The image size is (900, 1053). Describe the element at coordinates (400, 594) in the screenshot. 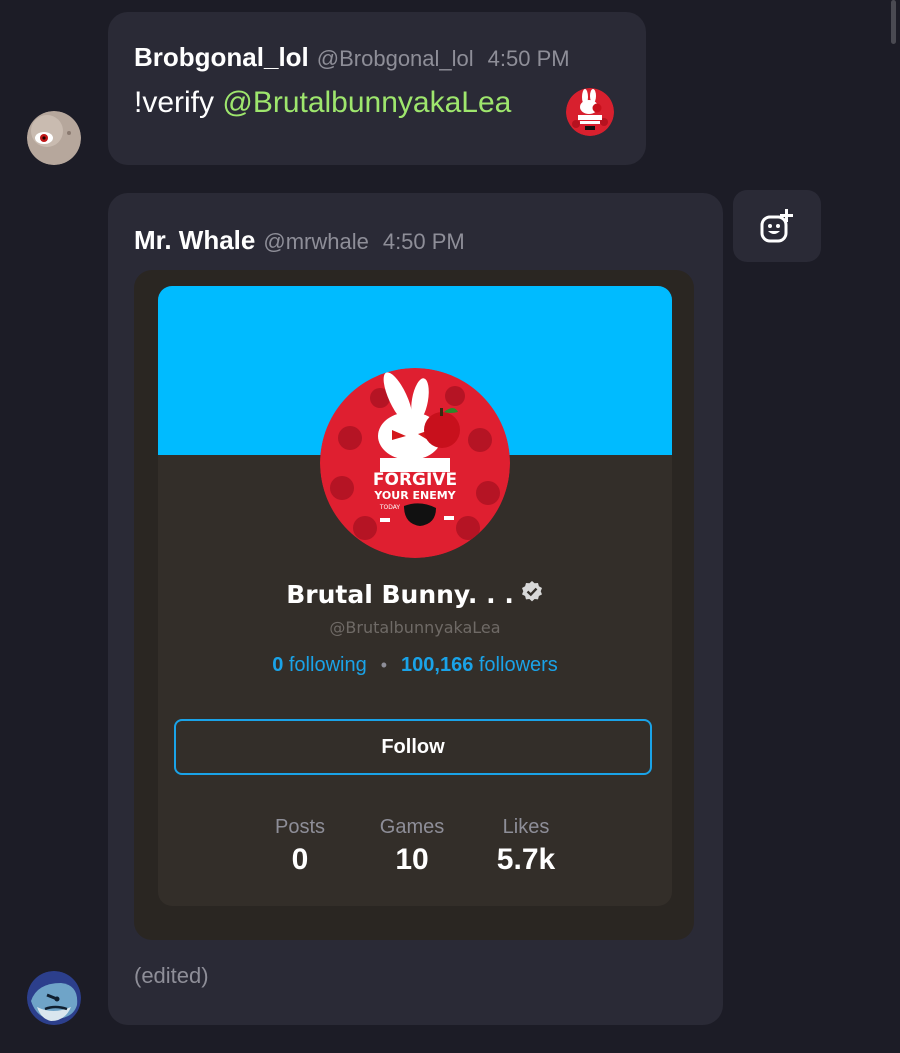

I see `profile-name: Brutal Bunny. . .` at that location.